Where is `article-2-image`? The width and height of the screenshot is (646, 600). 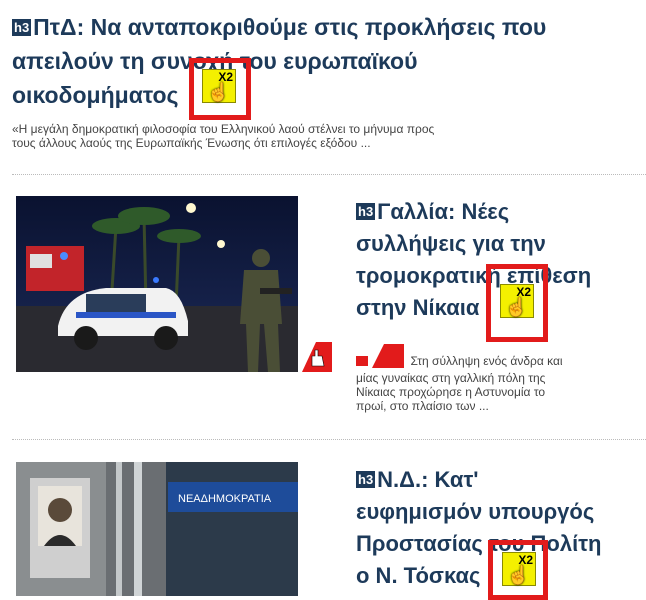
article-2-image is located at coordinates (157, 284).